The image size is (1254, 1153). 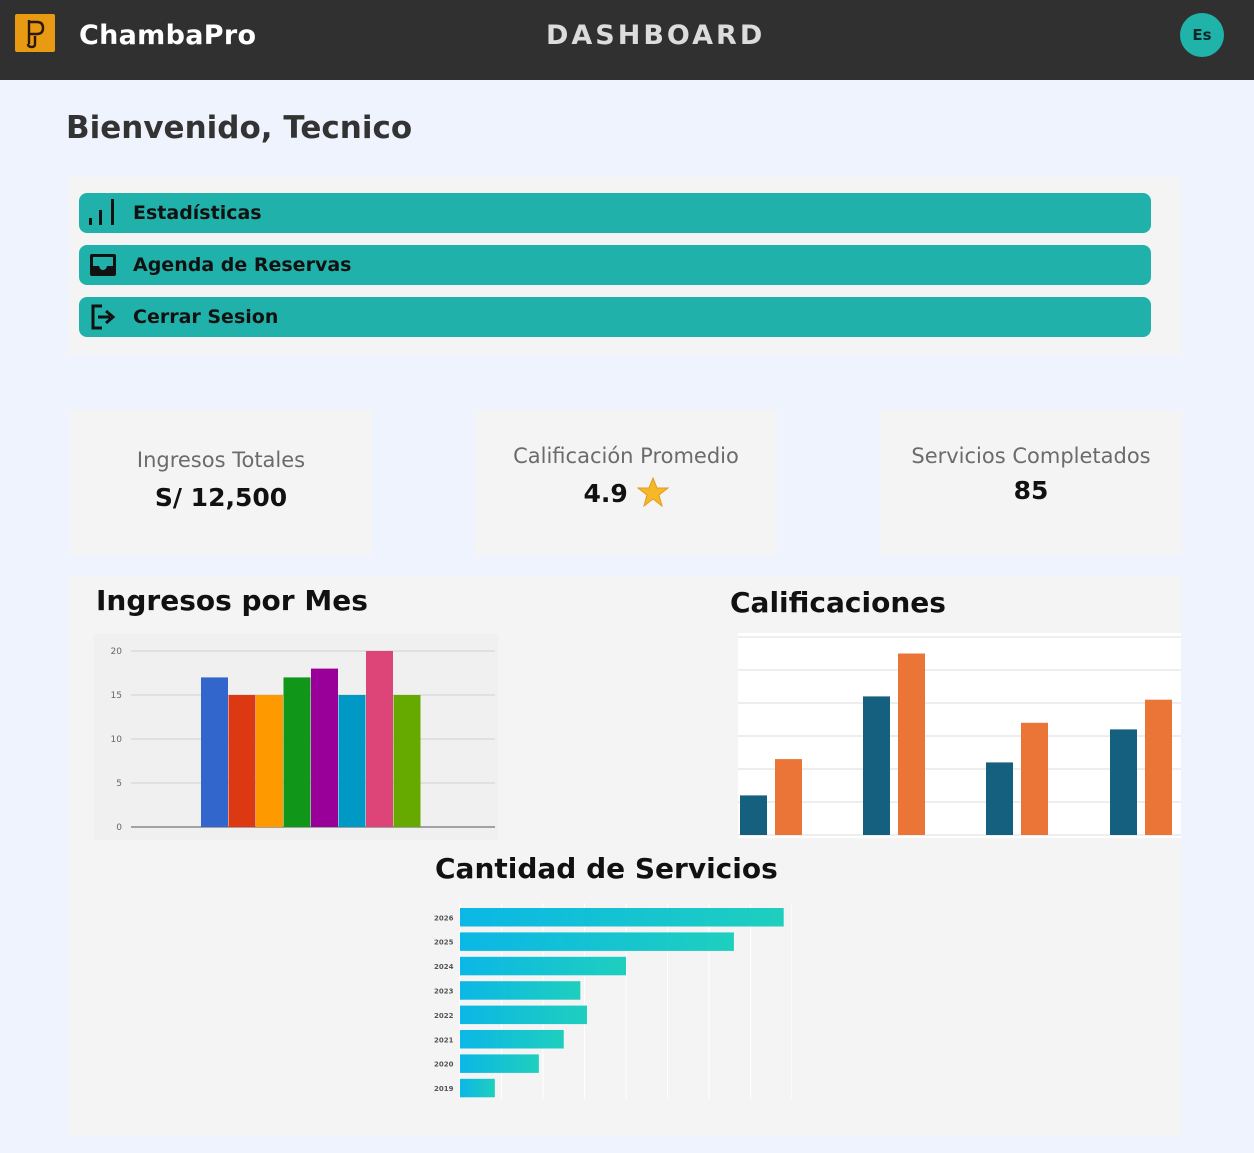 I want to click on y-tick-label: 2024, so click(x=444, y=967).